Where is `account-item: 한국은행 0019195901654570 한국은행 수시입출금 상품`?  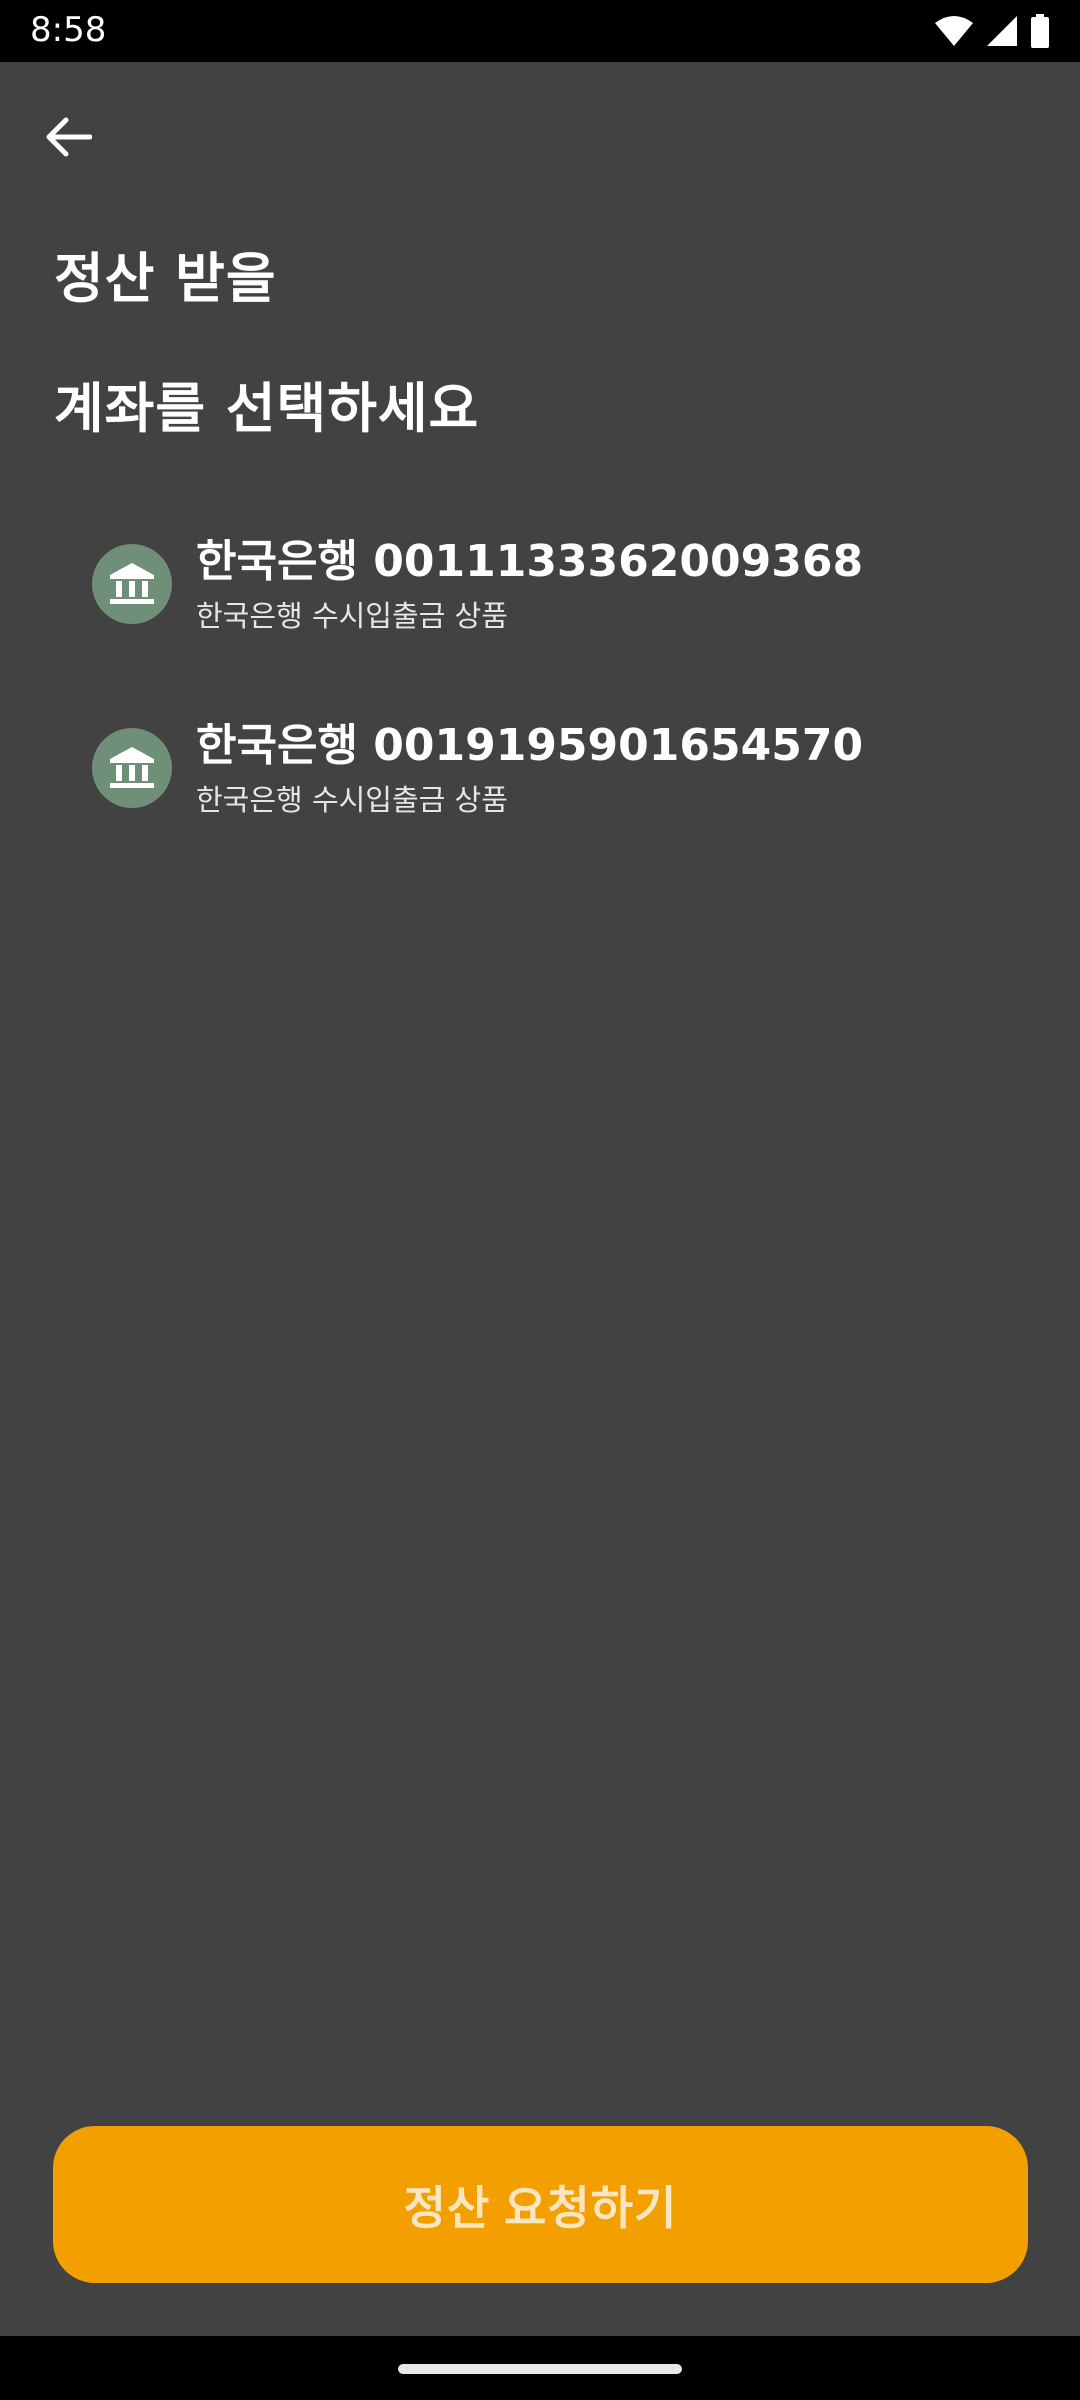
account-item: 한국은행 0019195901654570 한국은행 수시입출금 상품 is located at coordinates (540, 796).